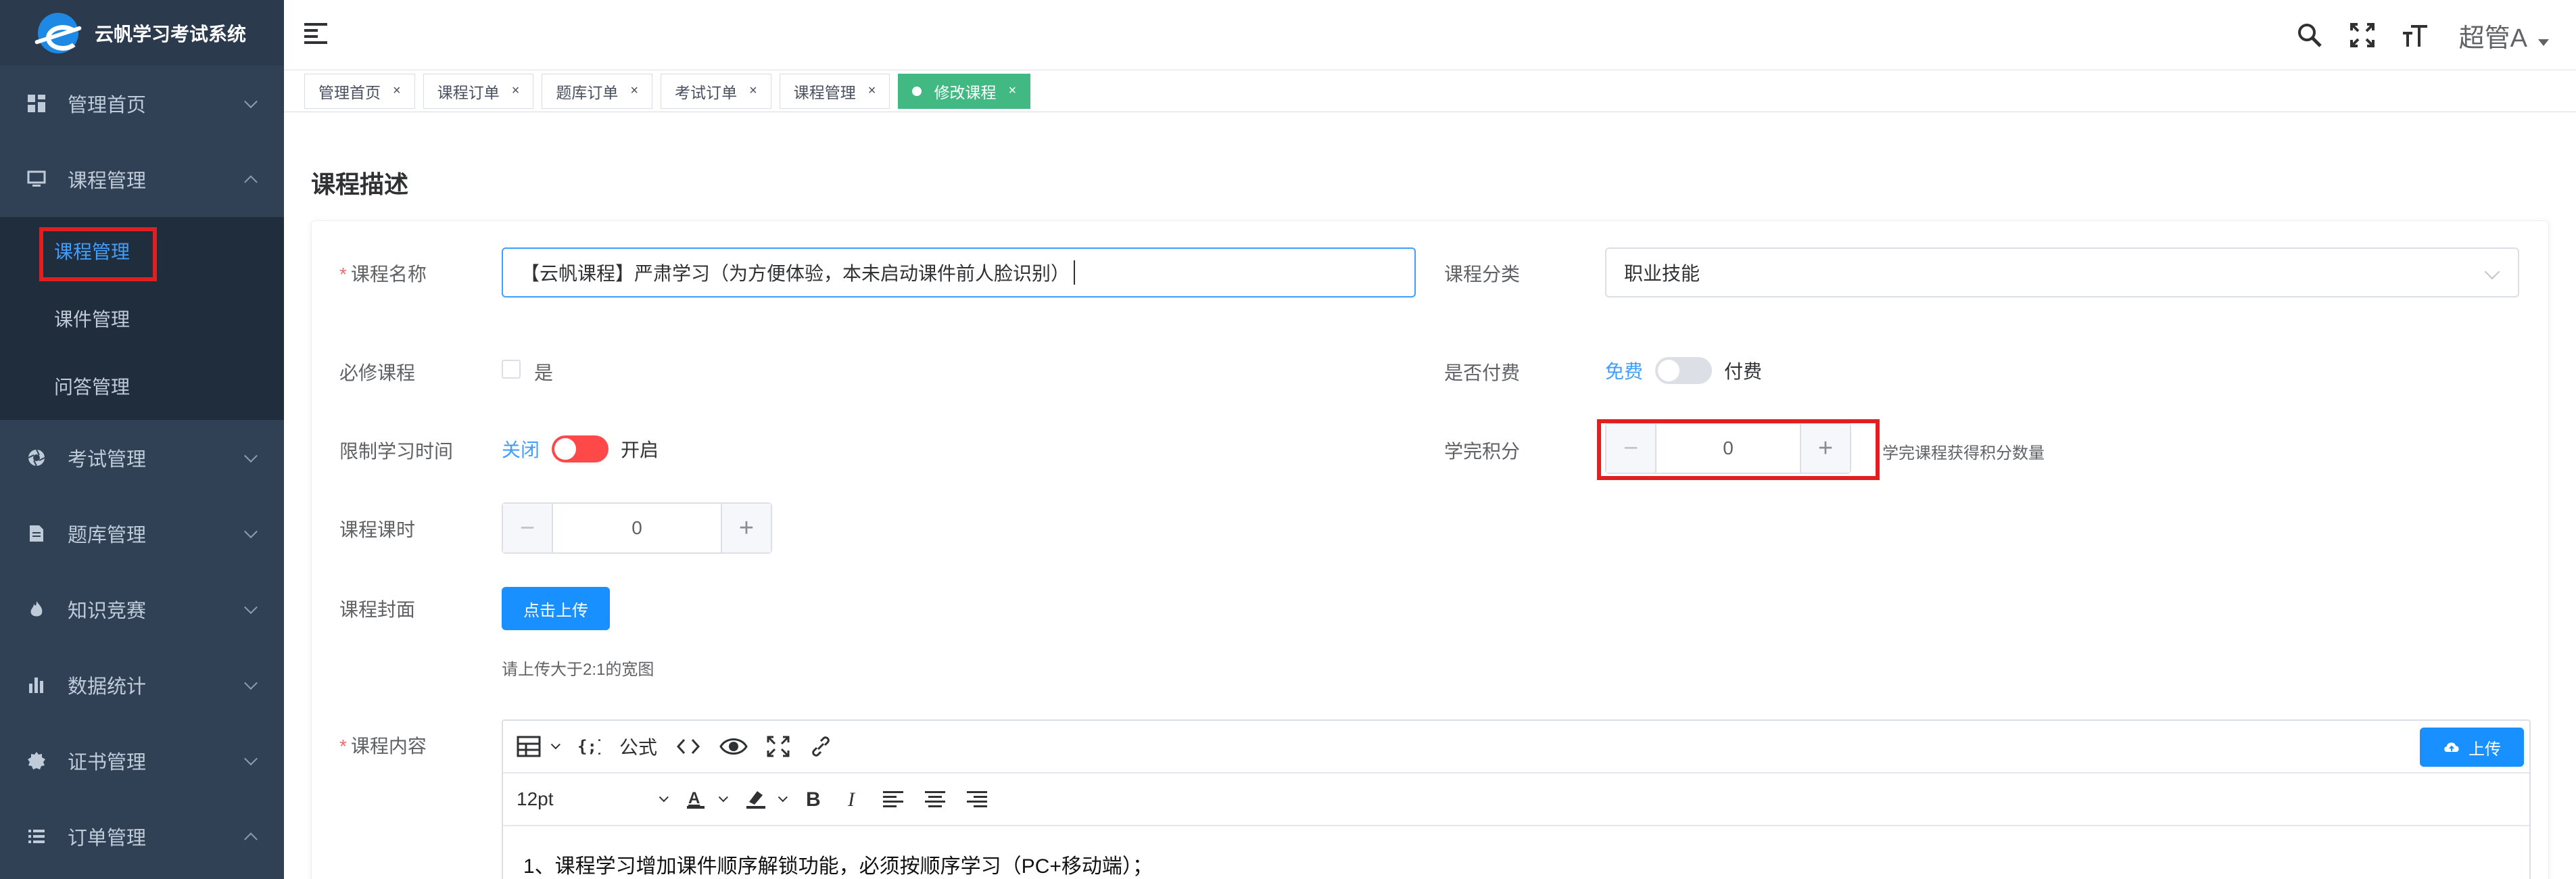 This screenshot has width=2576, height=879. What do you see at coordinates (171, 34) in the screenshot?
I see `app-title: 云帆学习考试系统` at bounding box center [171, 34].